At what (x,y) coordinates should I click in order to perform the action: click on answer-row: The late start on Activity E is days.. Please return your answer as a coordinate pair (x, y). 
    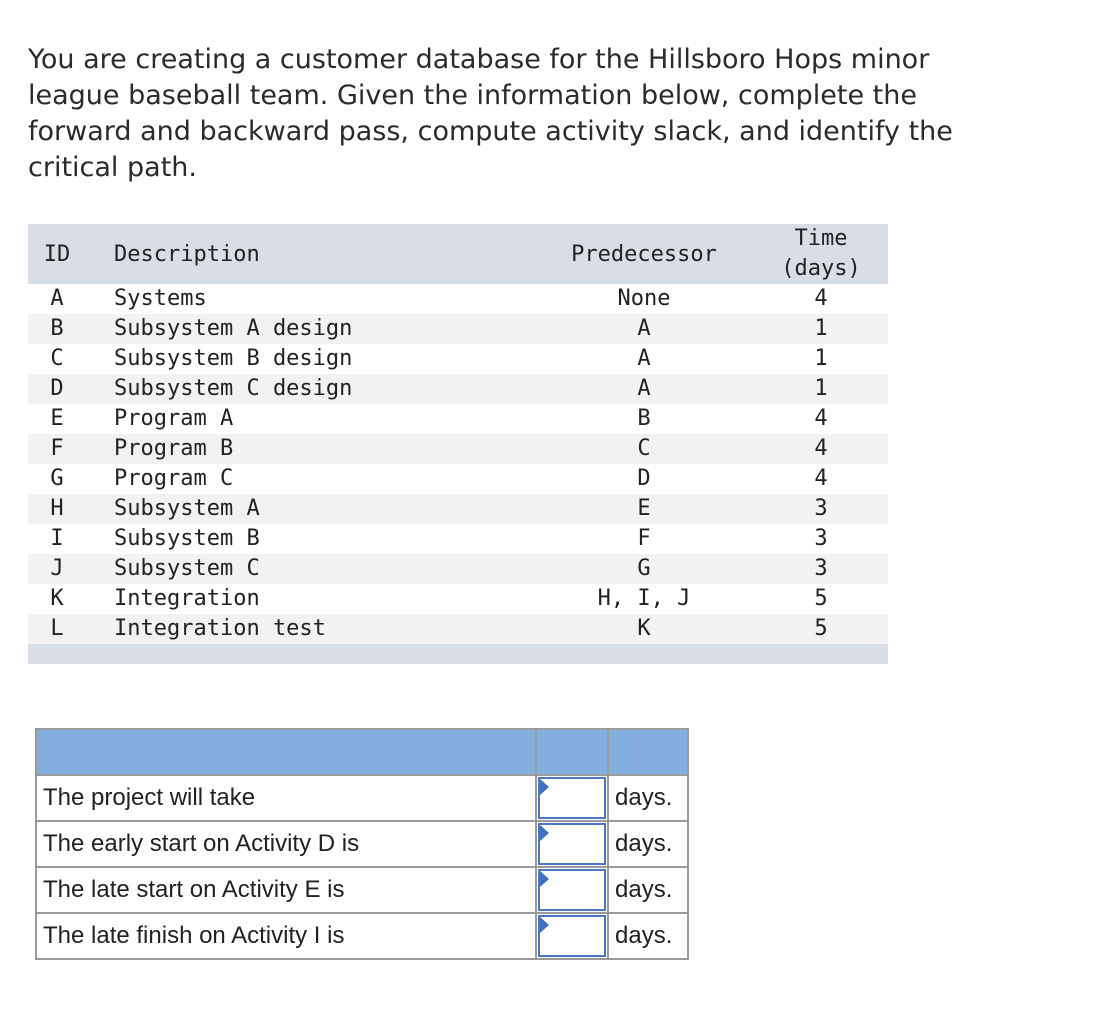
    Looking at the image, I should click on (362, 890).